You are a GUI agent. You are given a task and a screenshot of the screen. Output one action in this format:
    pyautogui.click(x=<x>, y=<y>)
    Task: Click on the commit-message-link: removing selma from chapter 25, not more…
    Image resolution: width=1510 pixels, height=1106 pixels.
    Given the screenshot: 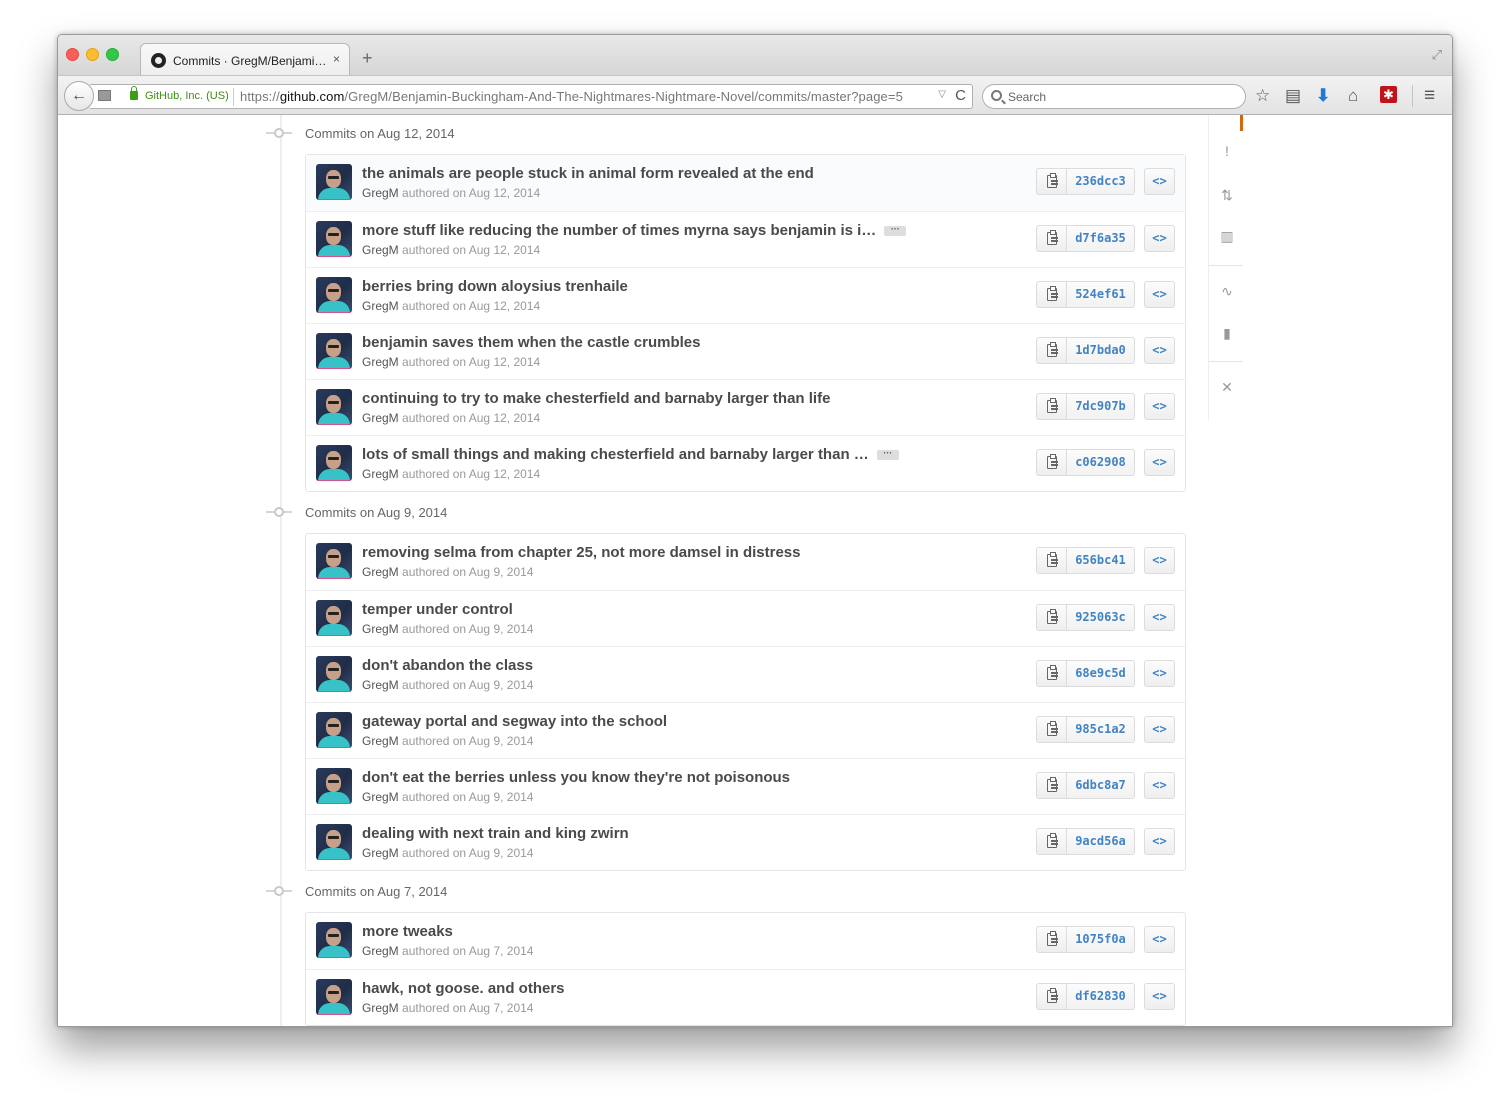 What is the action you would take?
    pyautogui.click(x=581, y=552)
    